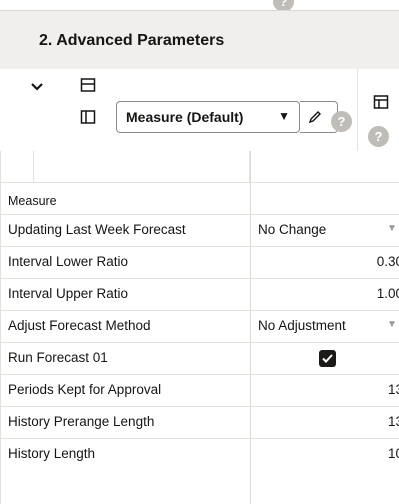 The image size is (399, 504). What do you see at coordinates (327, 358) in the screenshot?
I see `run-forecast-checkbox` at bounding box center [327, 358].